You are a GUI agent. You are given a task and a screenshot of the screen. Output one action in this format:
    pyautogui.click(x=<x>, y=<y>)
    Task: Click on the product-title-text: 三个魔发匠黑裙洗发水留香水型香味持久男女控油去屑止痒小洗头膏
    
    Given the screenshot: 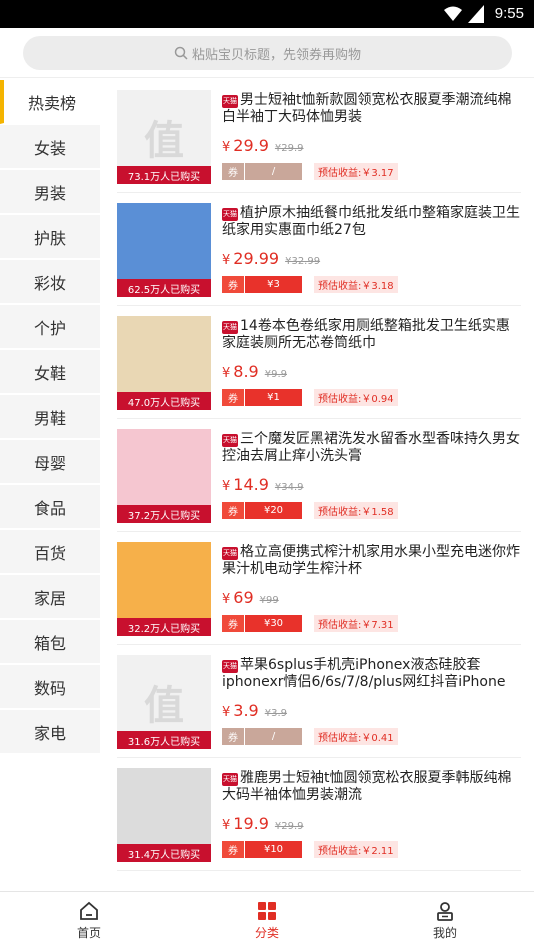 What is the action you would take?
    pyautogui.click(x=371, y=447)
    